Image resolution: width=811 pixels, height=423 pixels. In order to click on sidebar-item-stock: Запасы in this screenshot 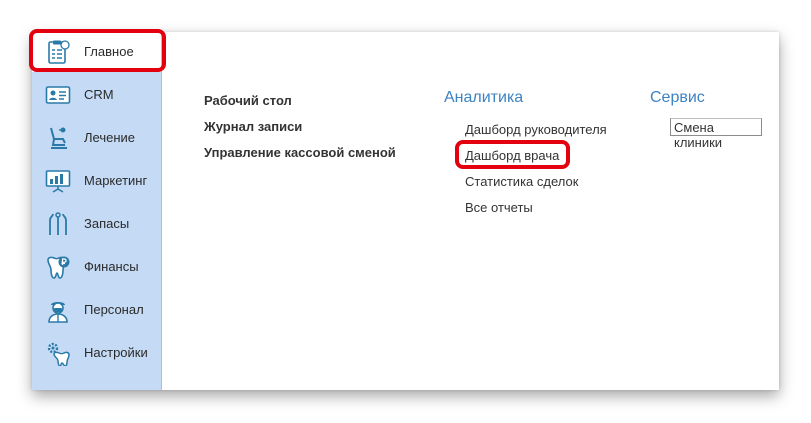, I will do `click(96, 224)`.